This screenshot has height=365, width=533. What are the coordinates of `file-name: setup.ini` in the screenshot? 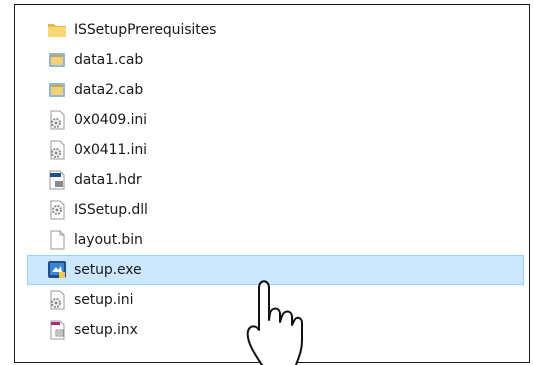 It's located at (104, 300).